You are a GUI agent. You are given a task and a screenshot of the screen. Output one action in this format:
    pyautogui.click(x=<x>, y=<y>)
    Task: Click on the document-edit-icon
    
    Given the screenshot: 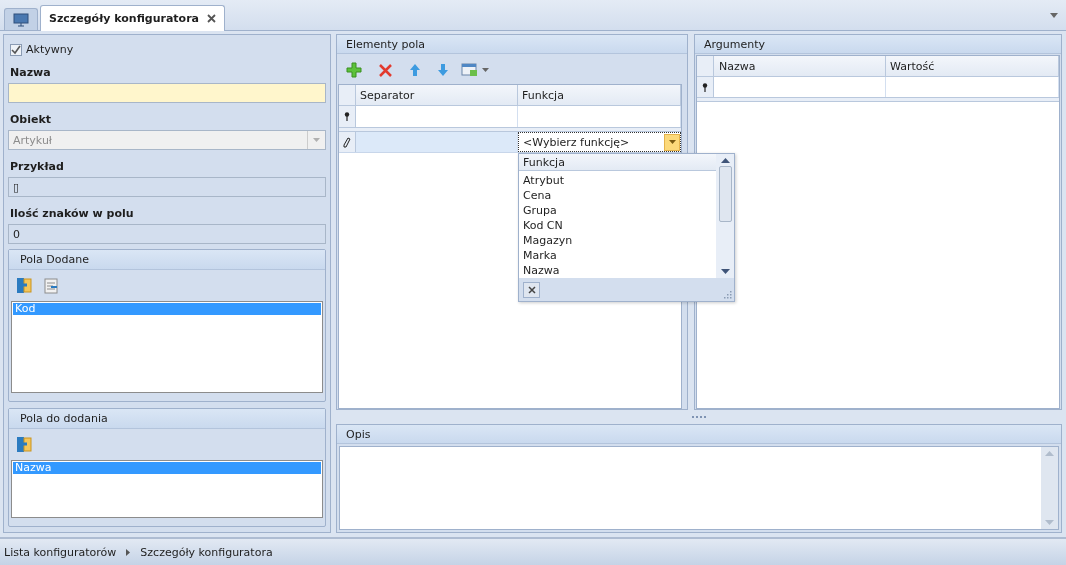 What is the action you would take?
    pyautogui.click(x=51, y=285)
    